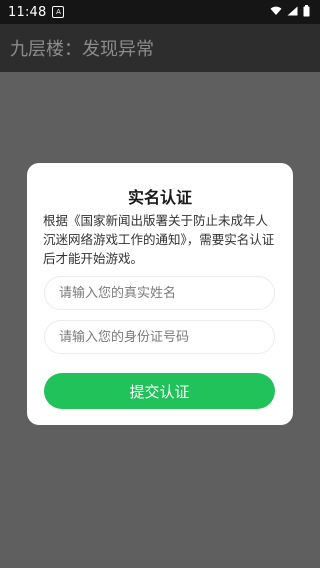 The width and height of the screenshot is (320, 568). Describe the element at coordinates (160, 12) in the screenshot. I see `status-bar: 11:48 A` at that location.